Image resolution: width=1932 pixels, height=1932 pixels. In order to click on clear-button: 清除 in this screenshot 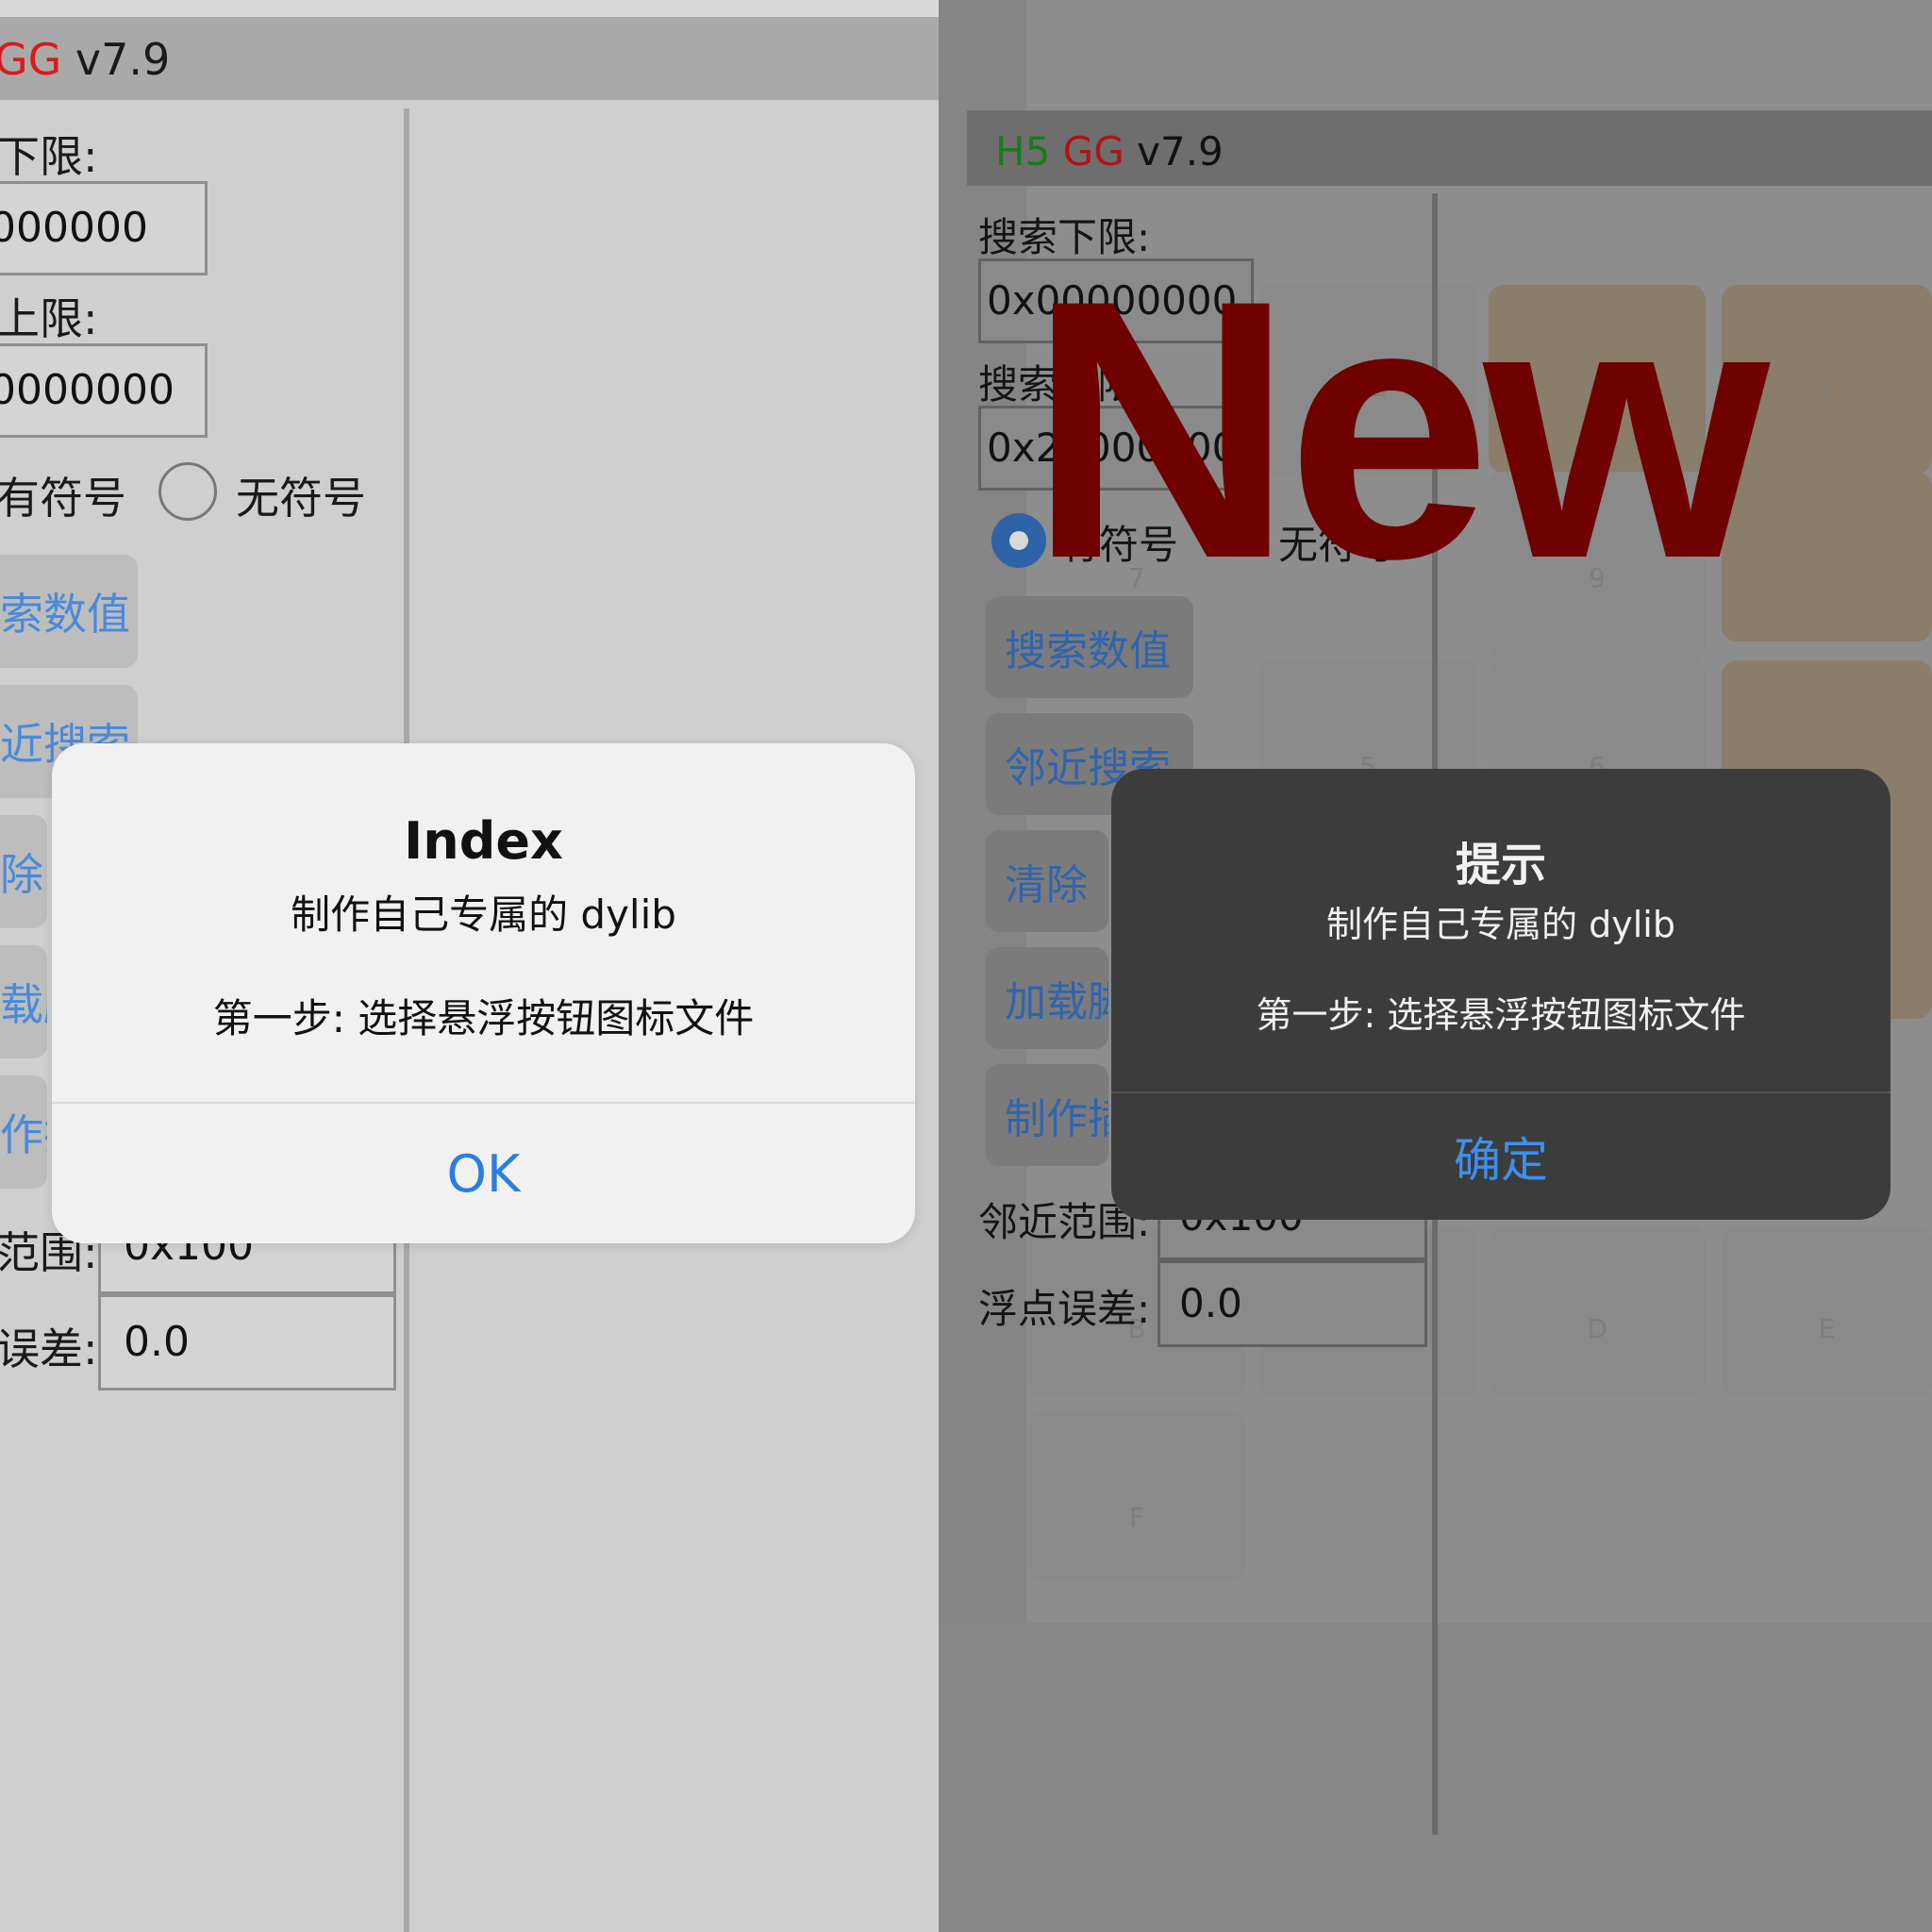, I will do `click(1047, 881)`.